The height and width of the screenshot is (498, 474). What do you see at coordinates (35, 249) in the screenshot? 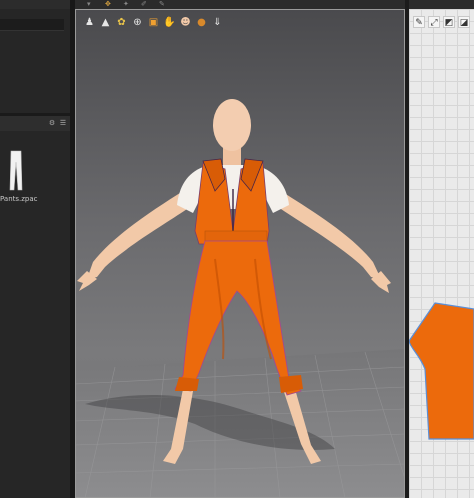
I see `library-panel` at bounding box center [35, 249].